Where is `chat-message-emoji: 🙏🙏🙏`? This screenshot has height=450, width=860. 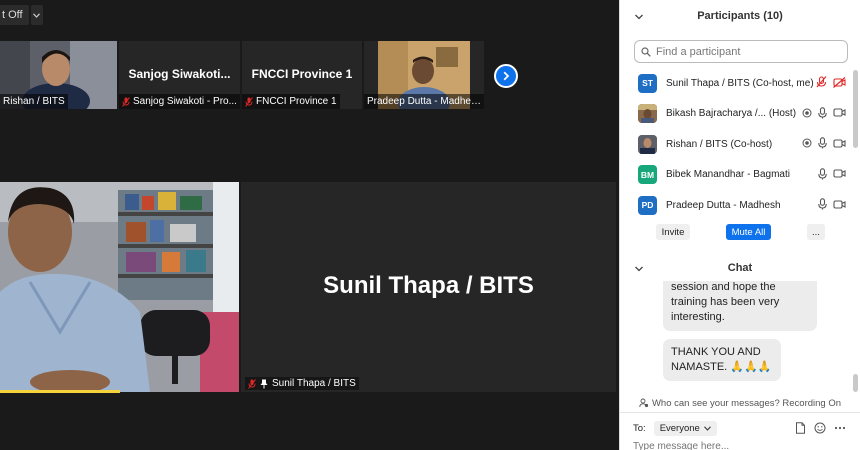
chat-message-emoji: 🙏🙏🙏 is located at coordinates (751, 367).